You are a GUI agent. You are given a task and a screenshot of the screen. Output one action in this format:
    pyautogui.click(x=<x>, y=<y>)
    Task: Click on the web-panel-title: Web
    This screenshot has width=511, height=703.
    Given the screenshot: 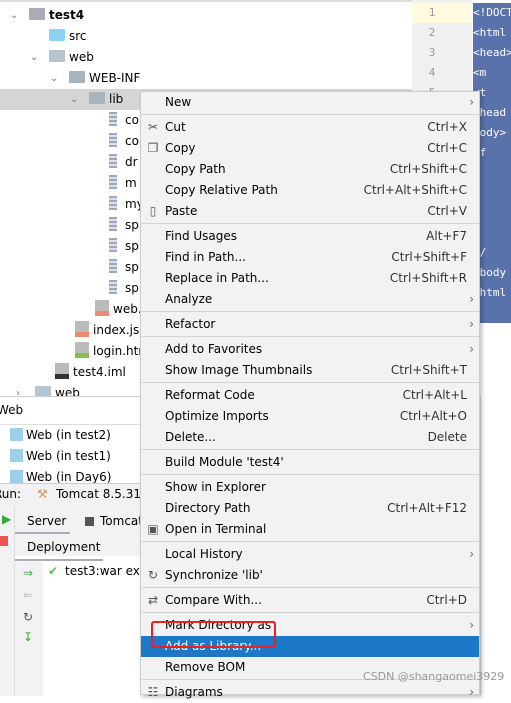 What is the action you would take?
    pyautogui.click(x=12, y=410)
    